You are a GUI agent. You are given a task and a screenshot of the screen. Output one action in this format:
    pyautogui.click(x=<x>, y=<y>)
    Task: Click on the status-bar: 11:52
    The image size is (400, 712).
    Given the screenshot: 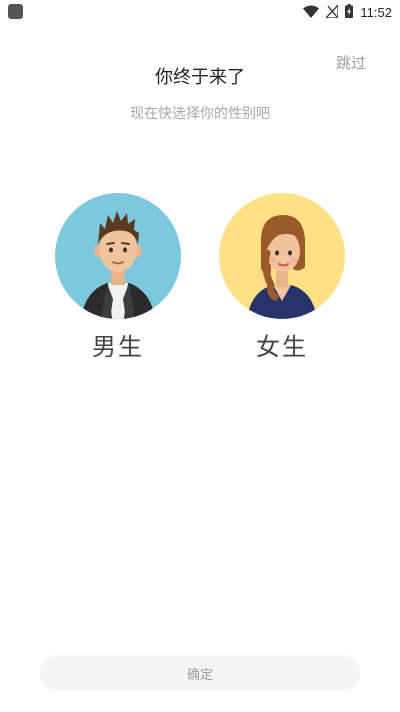 What is the action you would take?
    pyautogui.click(x=200, y=12)
    